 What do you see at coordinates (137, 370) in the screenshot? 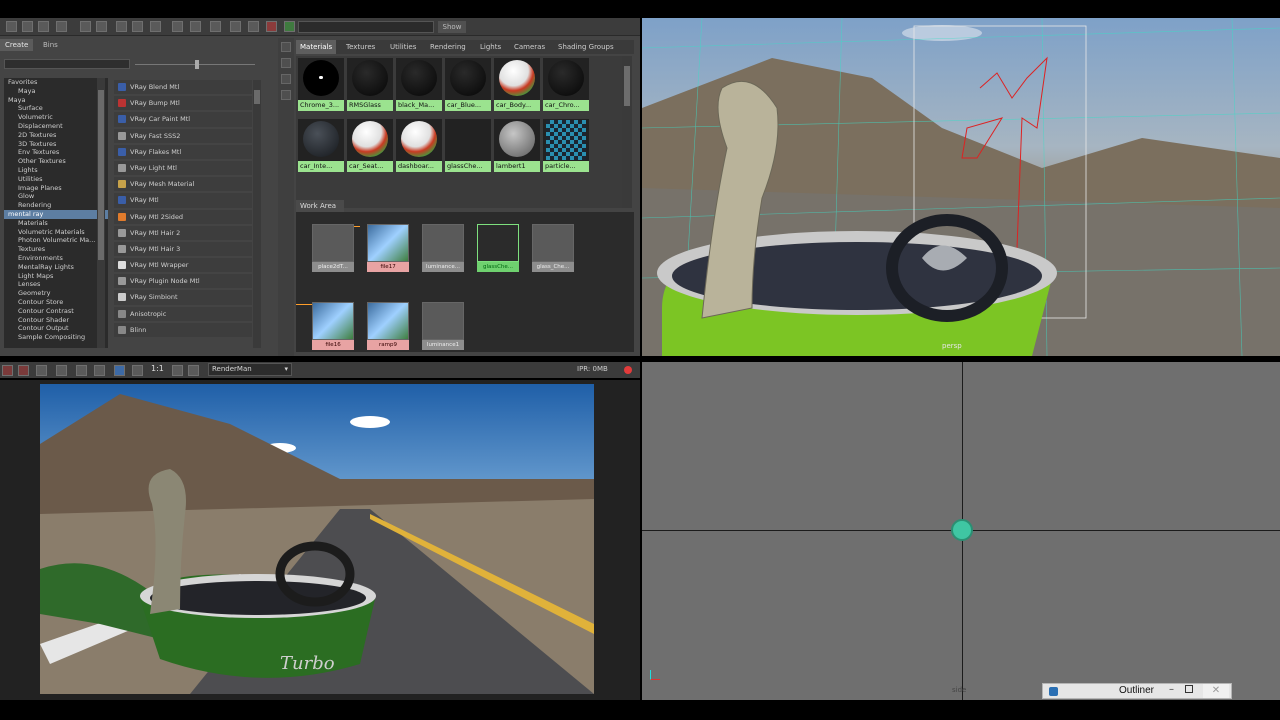
I see `exposure-icon` at bounding box center [137, 370].